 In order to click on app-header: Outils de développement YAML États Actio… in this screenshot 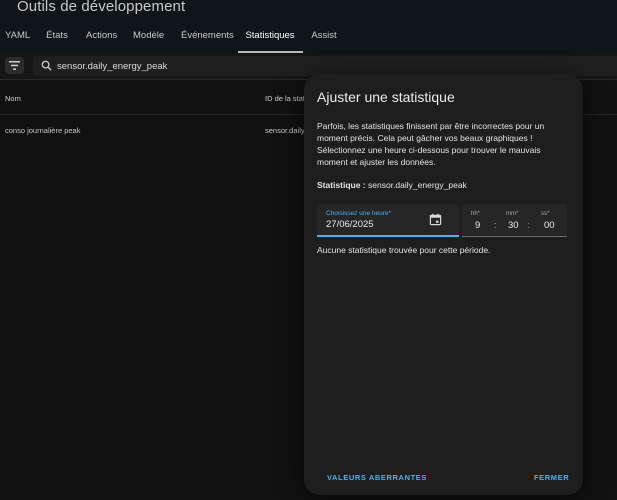, I will do `click(308, 27)`.